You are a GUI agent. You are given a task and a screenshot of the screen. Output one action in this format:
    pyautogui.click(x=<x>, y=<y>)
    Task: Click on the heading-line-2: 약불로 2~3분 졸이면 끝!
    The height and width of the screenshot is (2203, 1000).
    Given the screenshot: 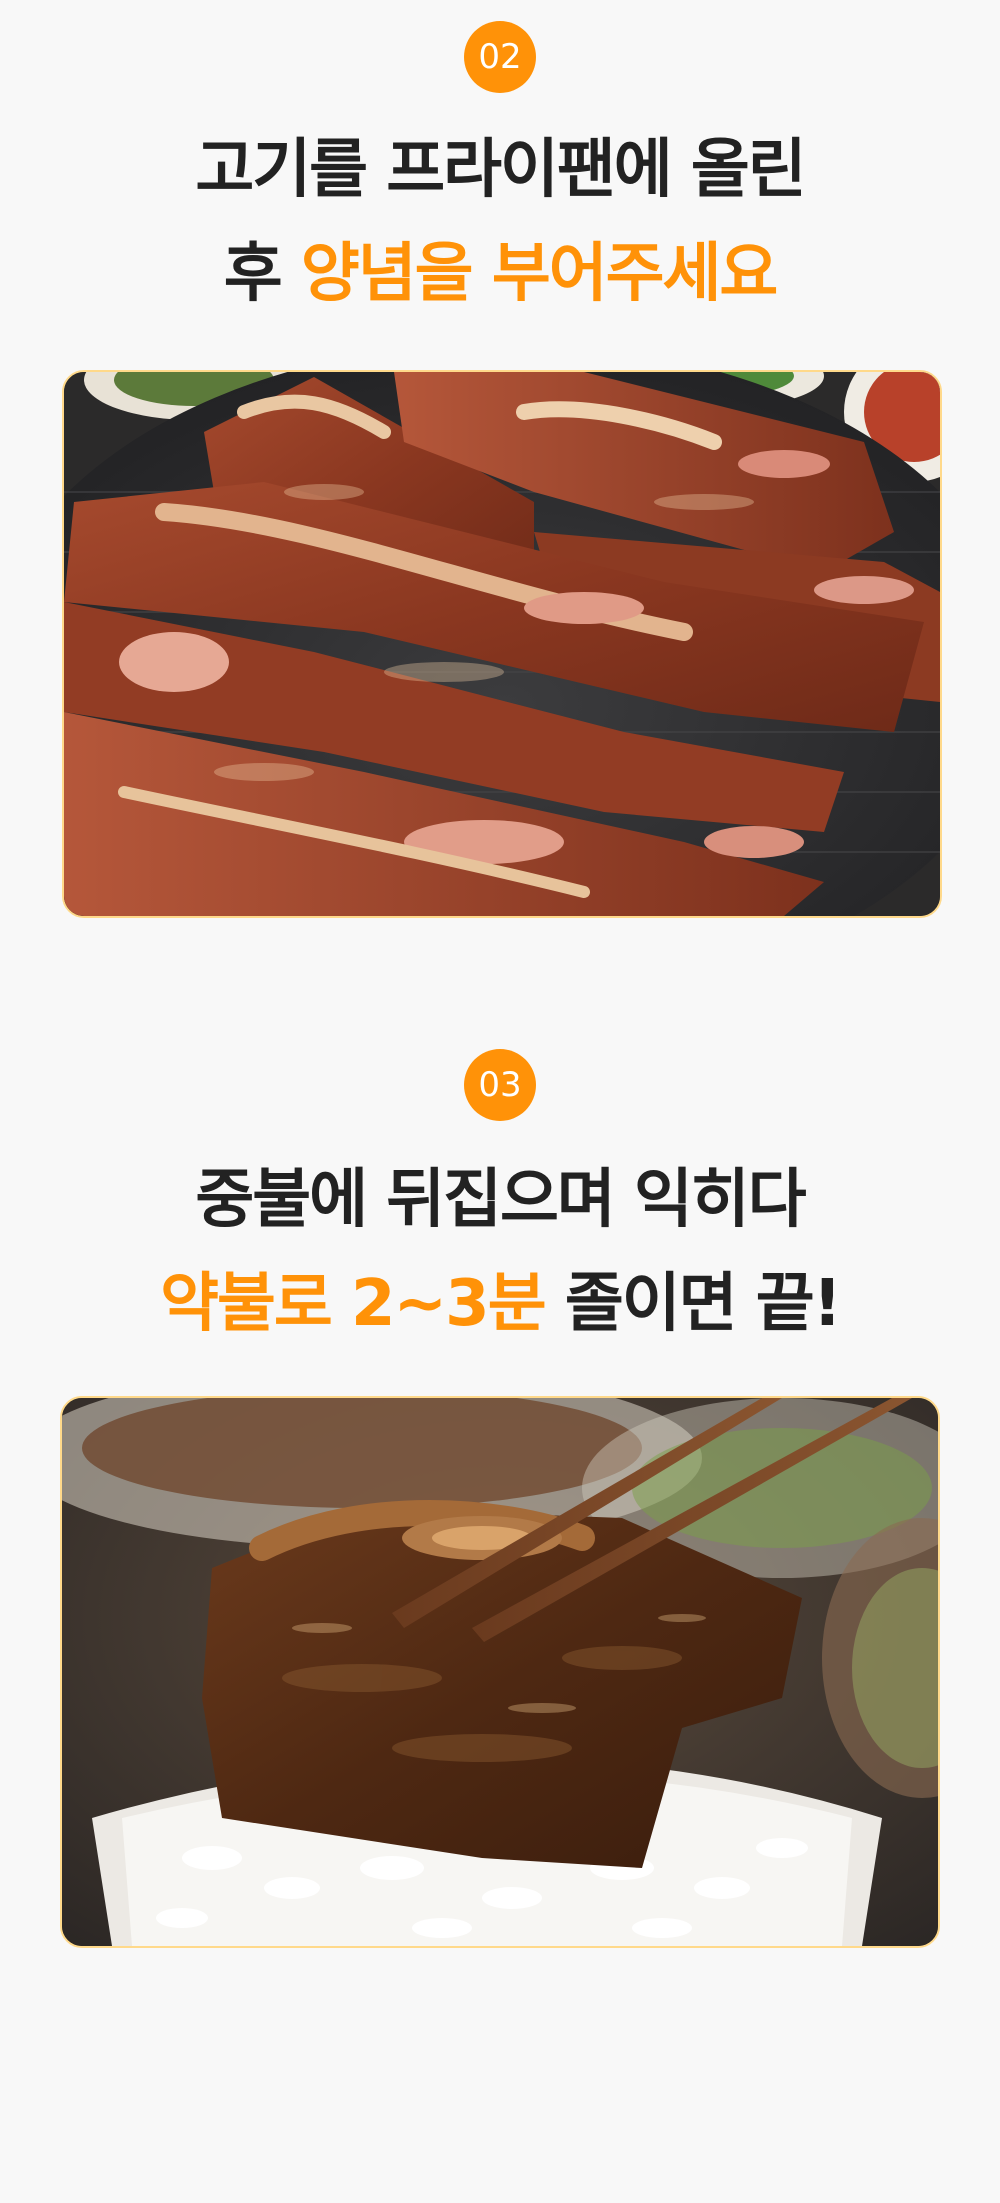 What is the action you would take?
    pyautogui.click(x=500, y=1304)
    